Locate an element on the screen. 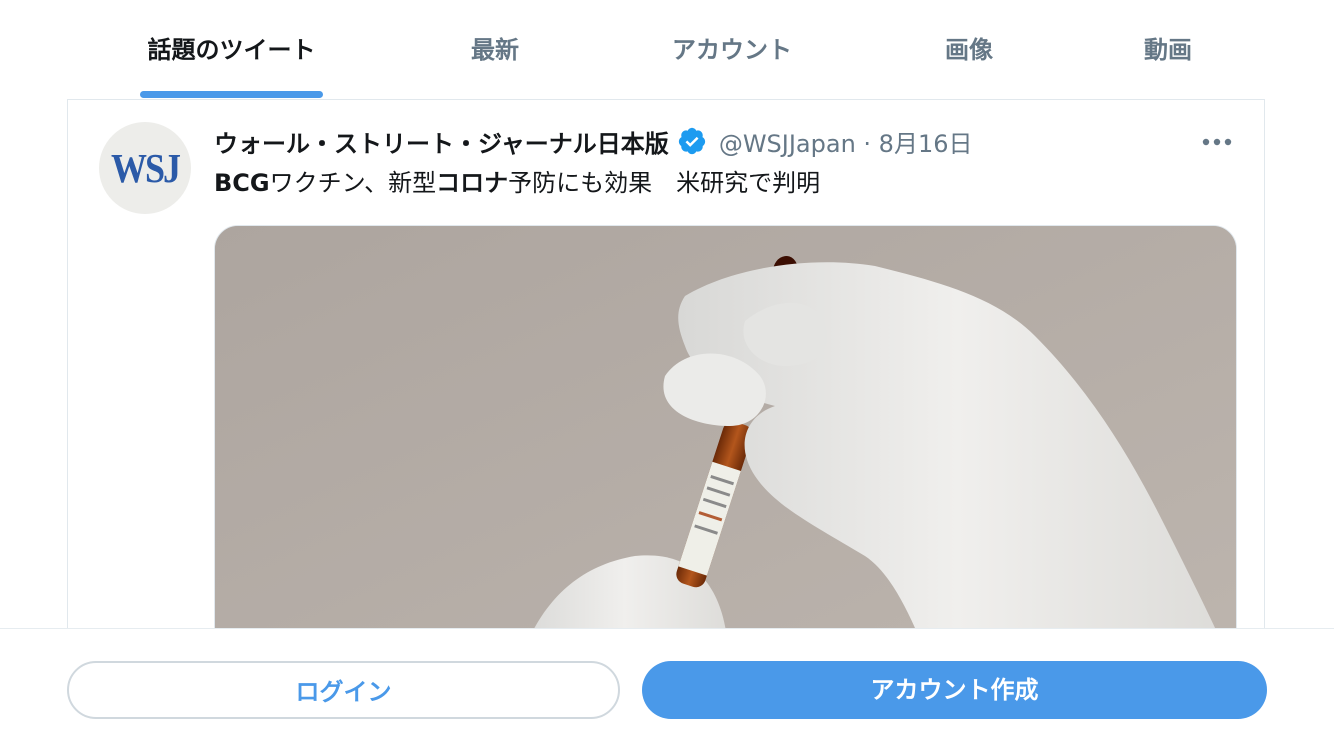 The height and width of the screenshot is (750, 1334). tab-images: 画像 is located at coordinates (969, 50).